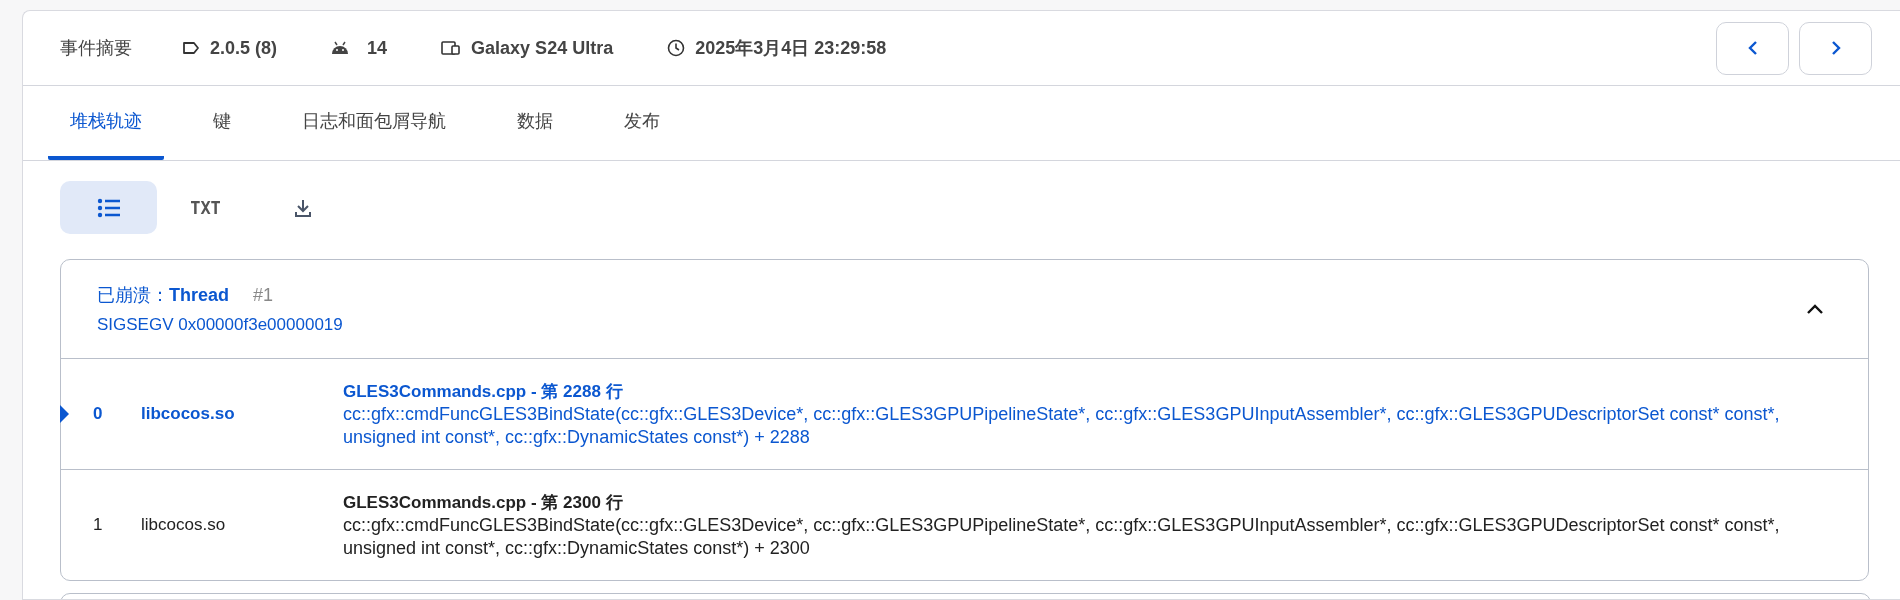 This screenshot has width=1900, height=600. I want to click on version-text: 2.0.5 (8), so click(244, 48).